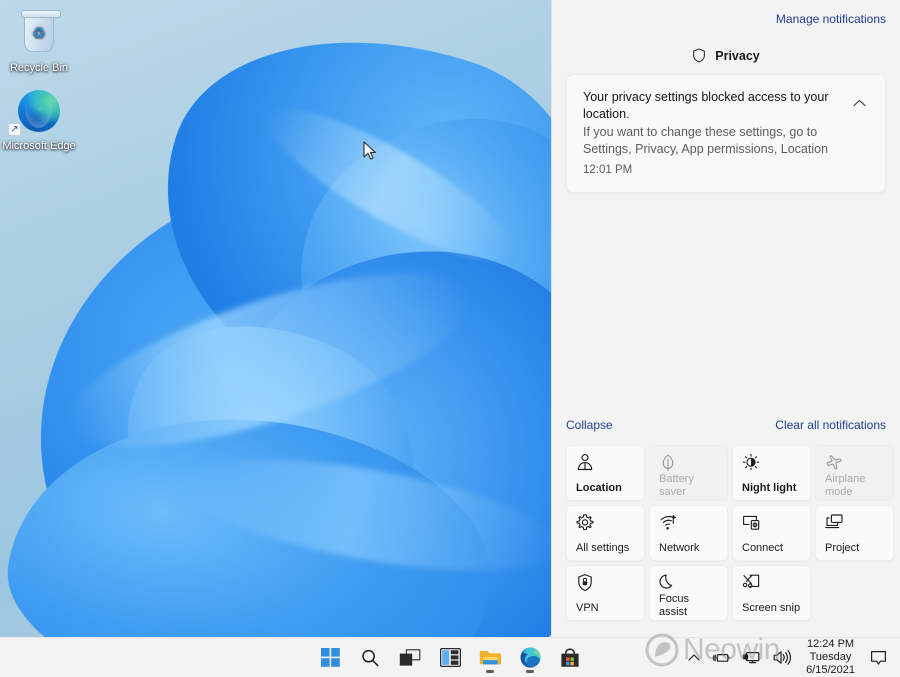  I want to click on edge-icon: ↗, so click(39, 112).